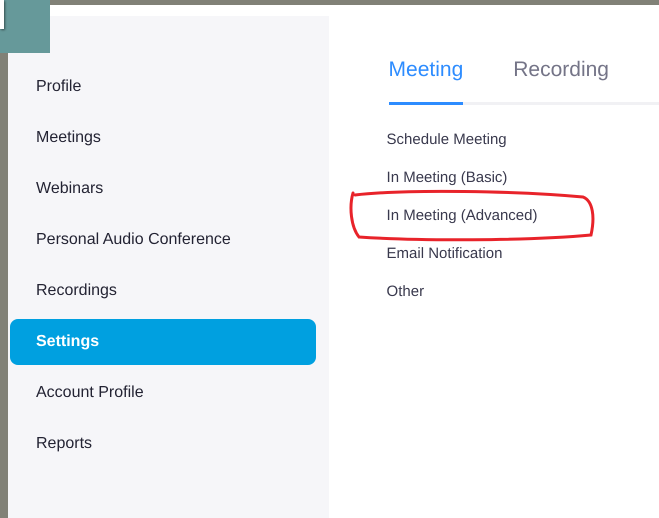 The image size is (659, 518). I want to click on sidebar-item: Webinars, so click(163, 189).